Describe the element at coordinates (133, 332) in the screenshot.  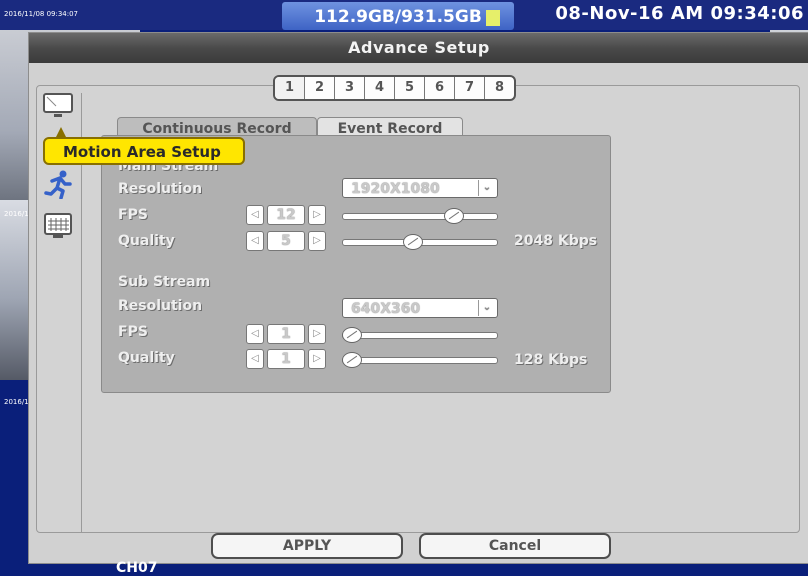
I see `sub-fps-label: FPS` at that location.